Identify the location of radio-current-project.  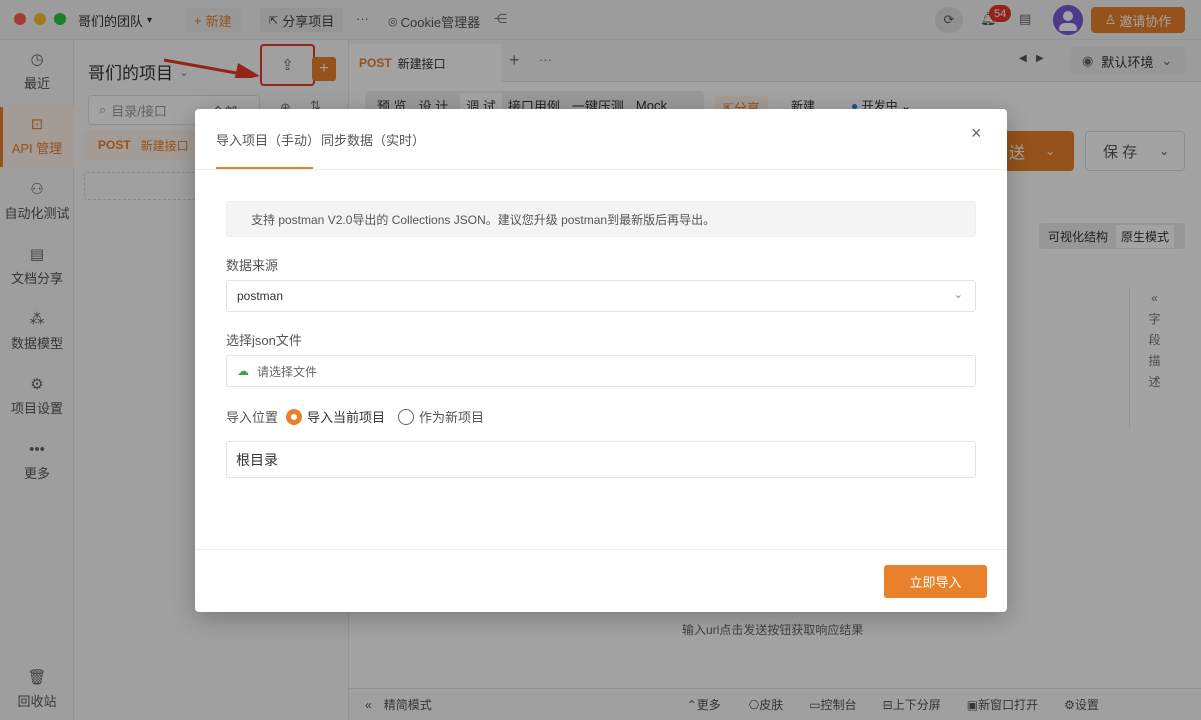
(294, 416).